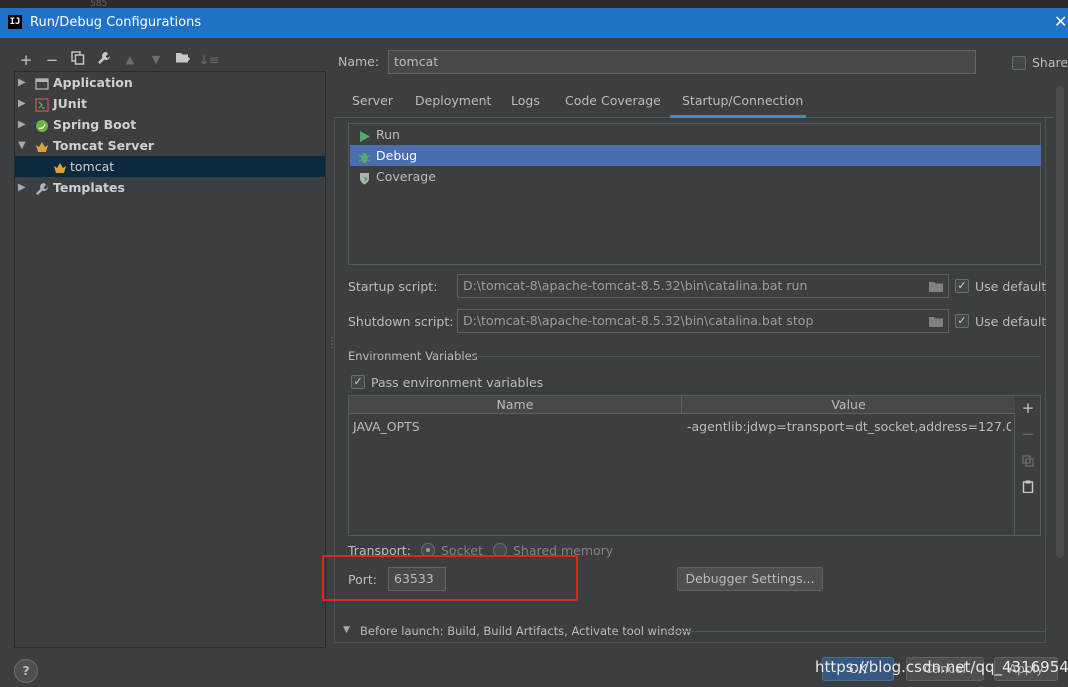 This screenshot has height=687, width=1068. Describe the element at coordinates (170, 124) in the screenshot. I see `tree-item-spring-boot: ▶ Spring Boot` at that location.